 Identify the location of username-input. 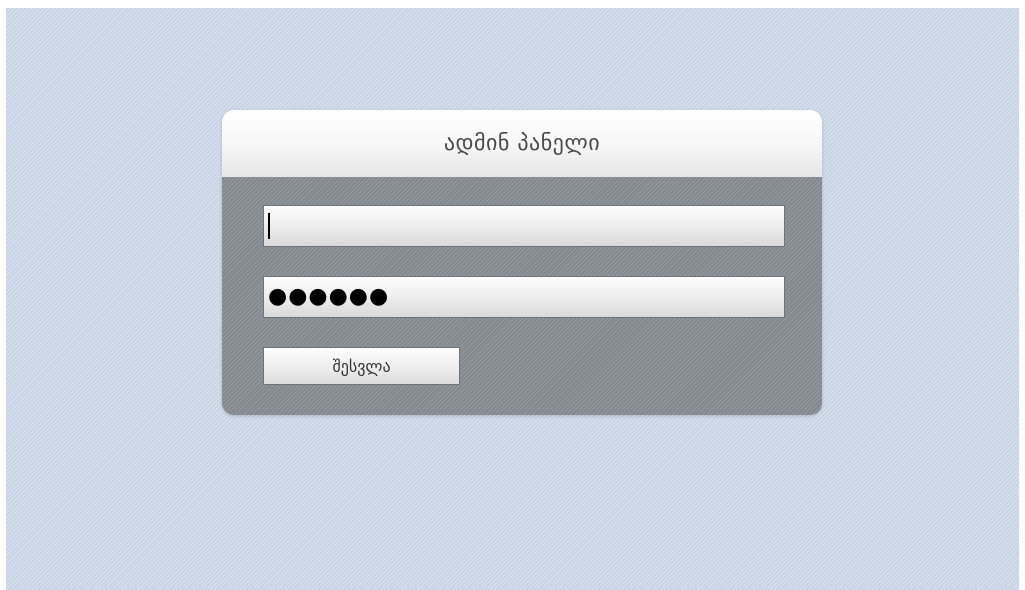
(524, 226).